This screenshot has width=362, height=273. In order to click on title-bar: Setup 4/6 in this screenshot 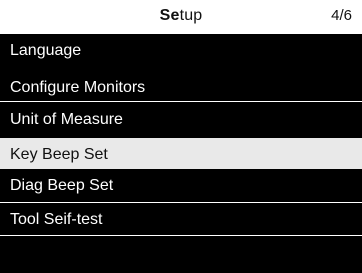, I will do `click(181, 17)`.